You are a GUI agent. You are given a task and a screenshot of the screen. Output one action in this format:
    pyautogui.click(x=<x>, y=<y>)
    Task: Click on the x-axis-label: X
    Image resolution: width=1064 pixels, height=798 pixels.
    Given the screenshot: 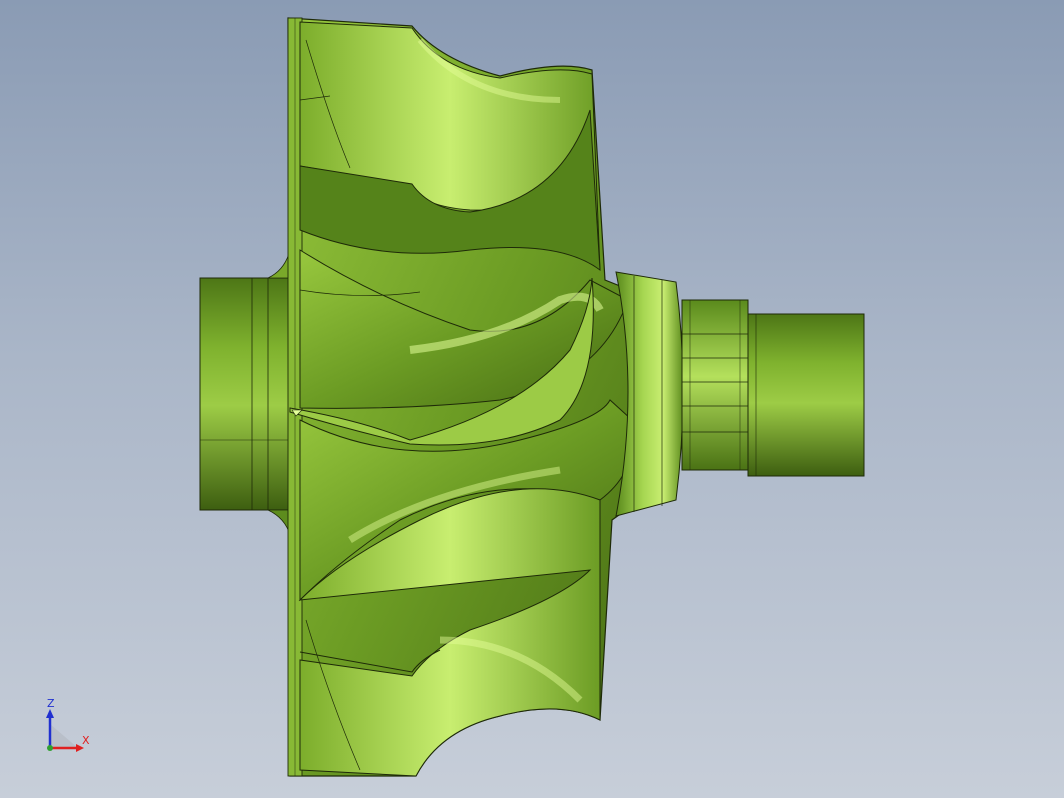 What is the action you would take?
    pyautogui.click(x=86, y=740)
    